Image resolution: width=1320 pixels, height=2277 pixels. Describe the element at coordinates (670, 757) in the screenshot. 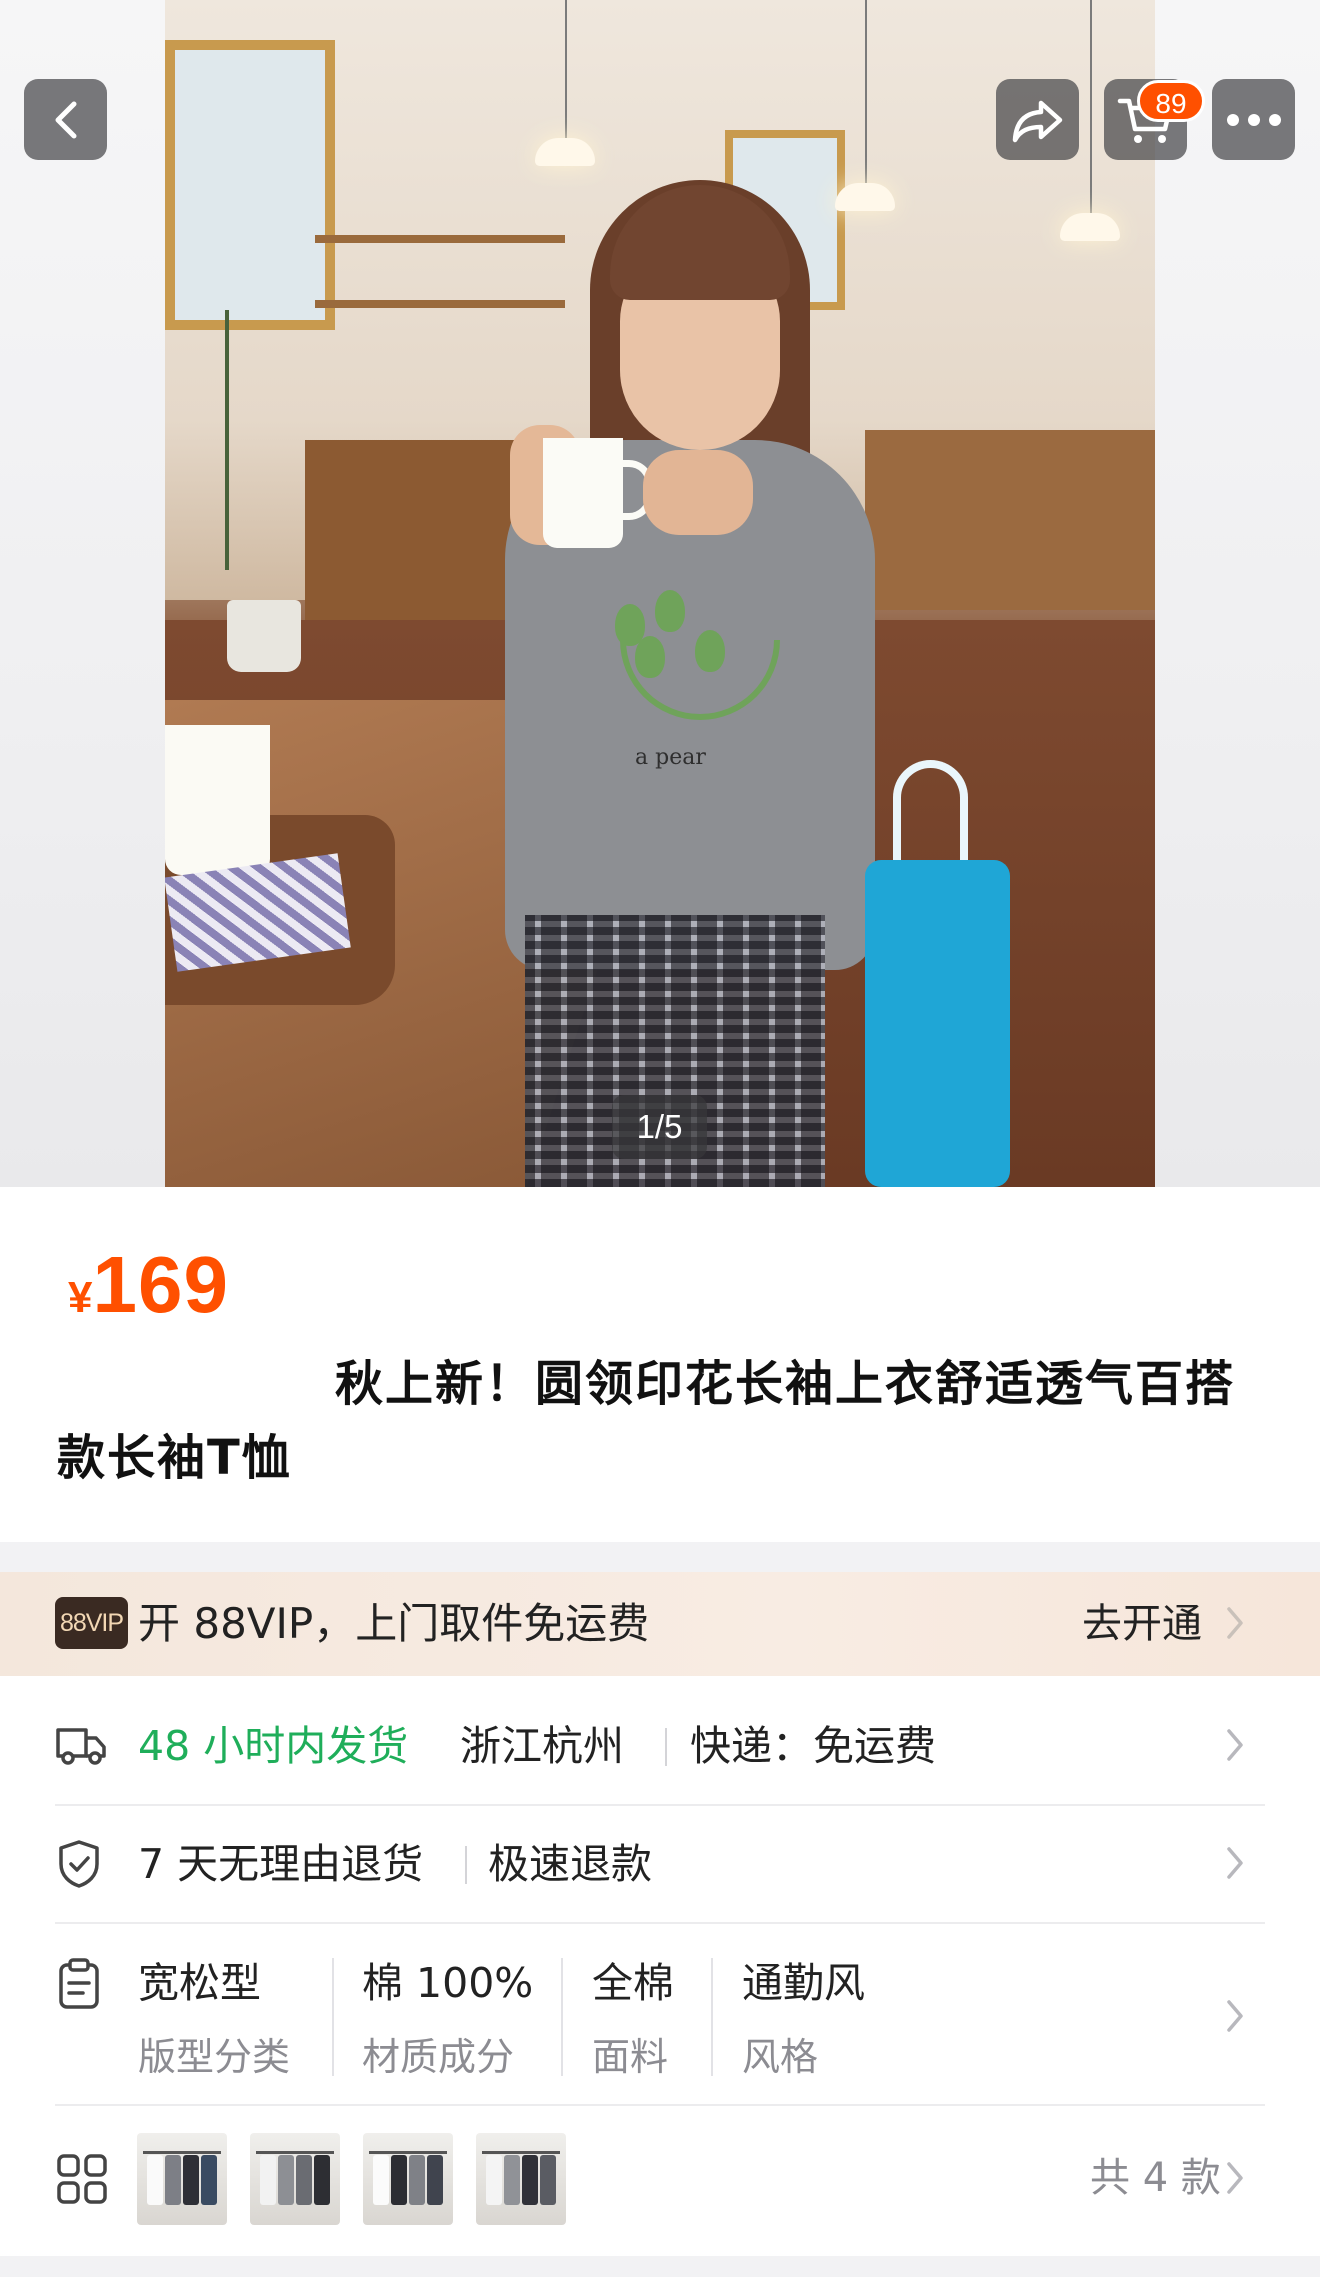

I see `sweater-text: a pear` at that location.